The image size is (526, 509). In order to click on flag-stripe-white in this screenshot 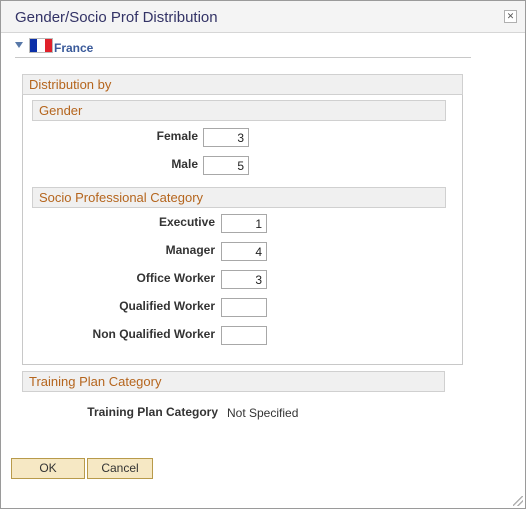, I will do `click(41, 45)`.